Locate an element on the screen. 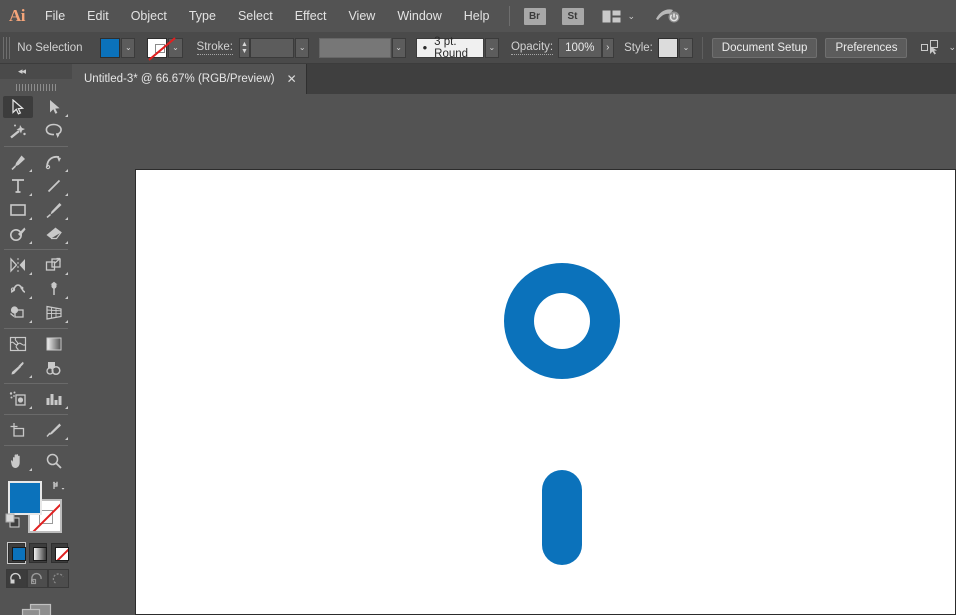 This screenshot has height=615, width=956. tool-slice is located at coordinates (54, 430).